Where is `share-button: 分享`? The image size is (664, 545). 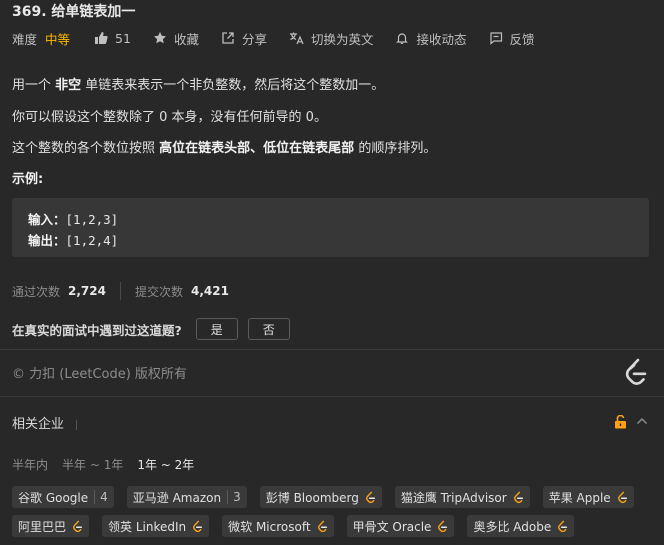
share-button: 分享 is located at coordinates (244, 38).